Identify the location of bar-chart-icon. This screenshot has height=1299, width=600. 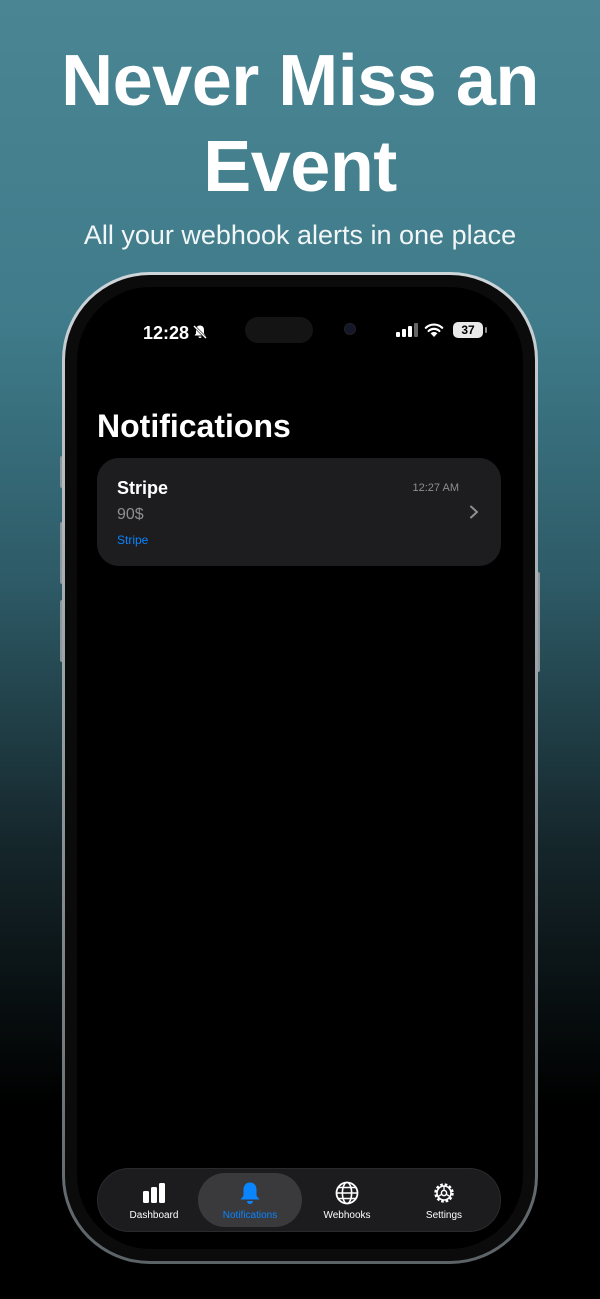
(154, 1193).